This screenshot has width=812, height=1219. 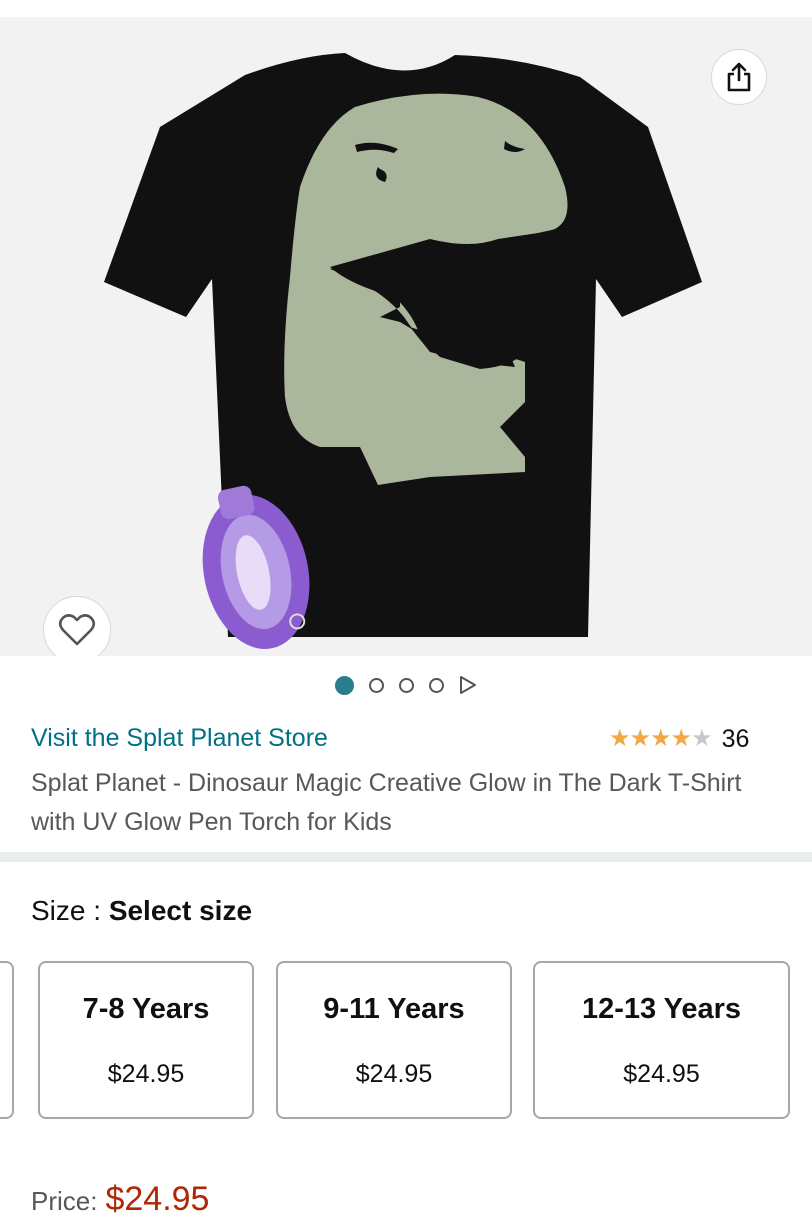 I want to click on rating-count: 36, so click(x=735, y=738).